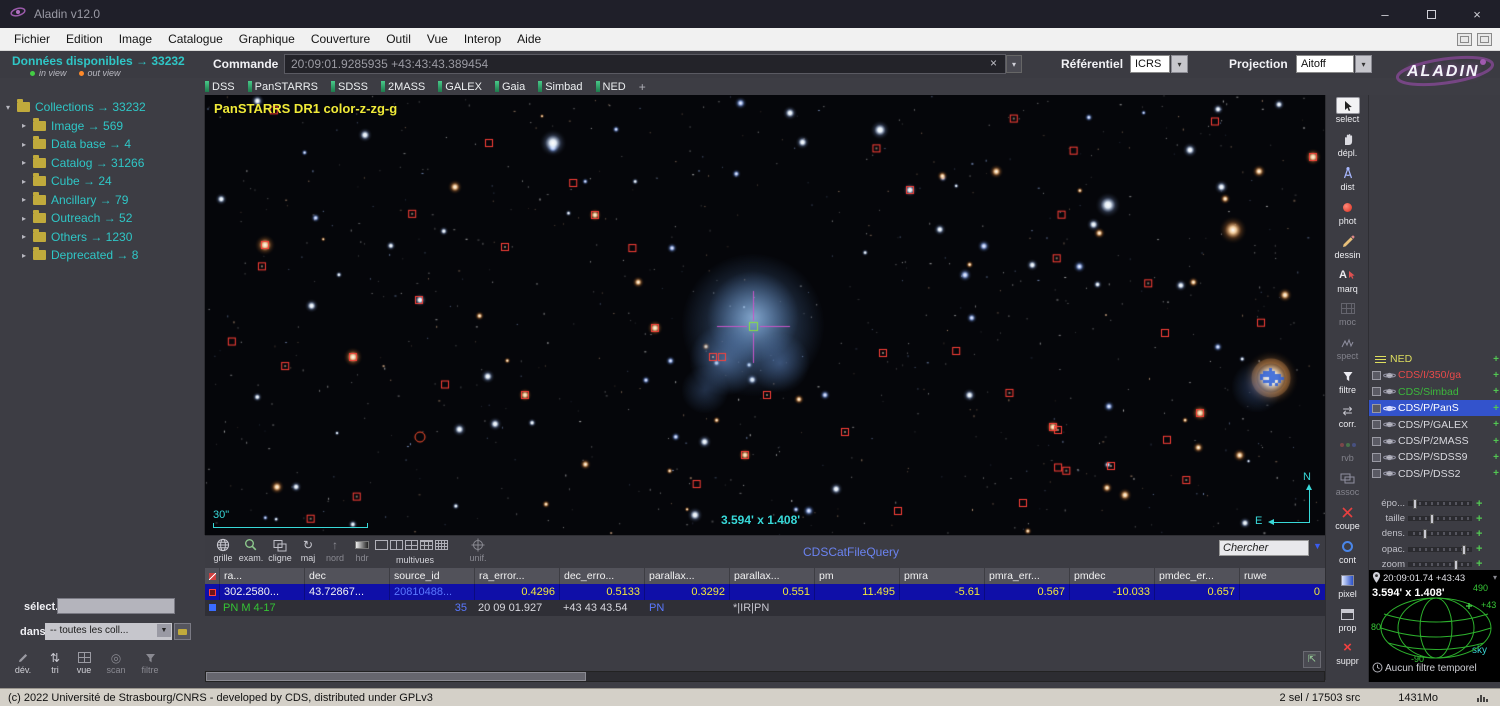  Describe the element at coordinates (656, 608) in the screenshot. I see `cell-type: PN` at that location.